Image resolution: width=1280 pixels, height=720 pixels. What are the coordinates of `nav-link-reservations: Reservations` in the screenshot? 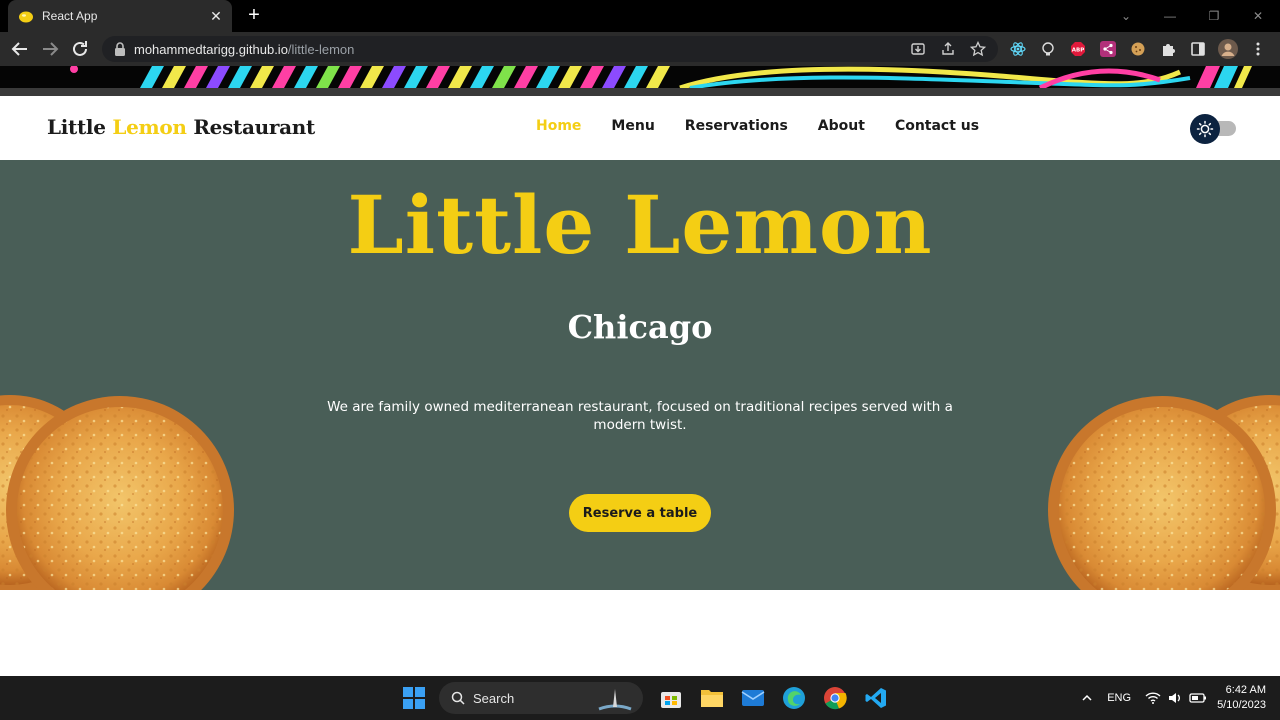 It's located at (736, 126).